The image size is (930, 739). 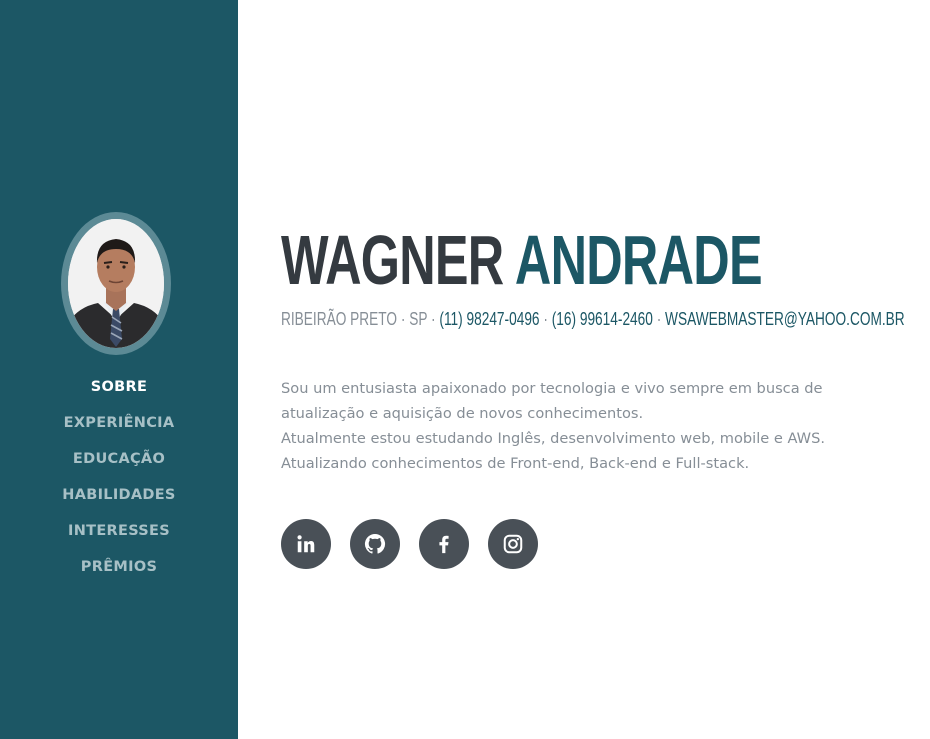 I want to click on sidebar-item-habilidades: HABILIDADES, so click(x=119, y=502).